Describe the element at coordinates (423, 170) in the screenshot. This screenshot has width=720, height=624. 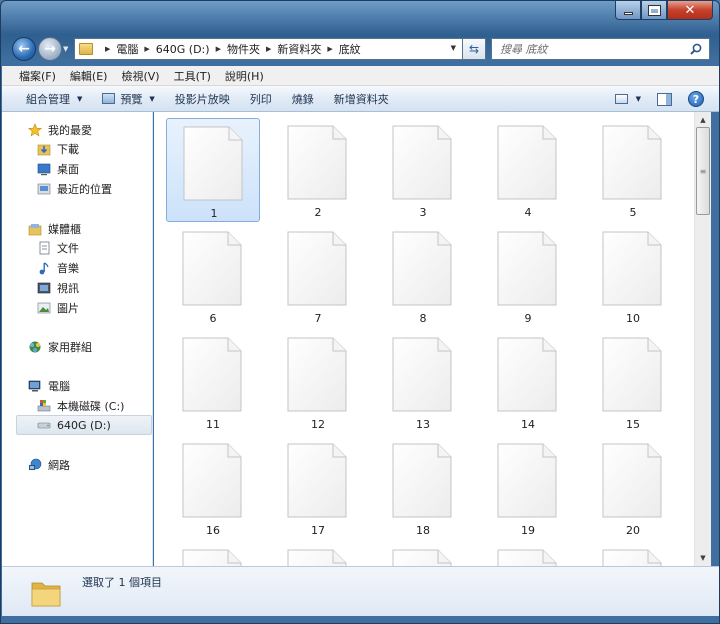
I see `file-item: 3` at that location.